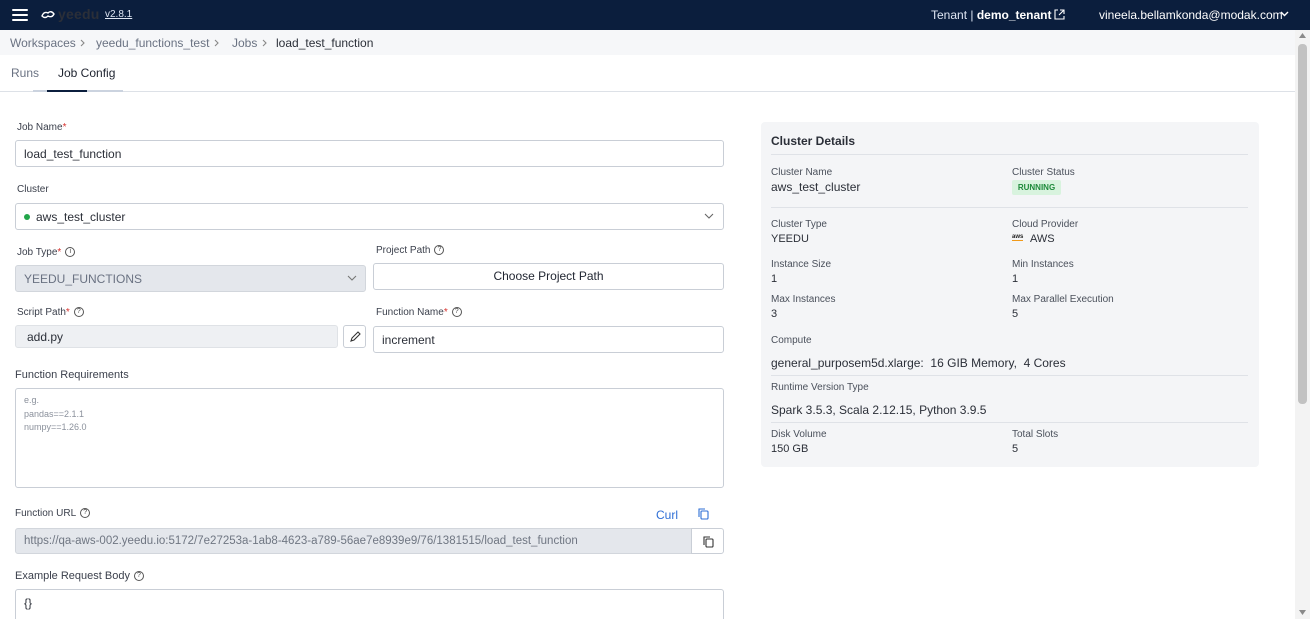 This screenshot has width=1310, height=619. What do you see at coordinates (647, 73) in the screenshot?
I see `tab-bar` at bounding box center [647, 73].